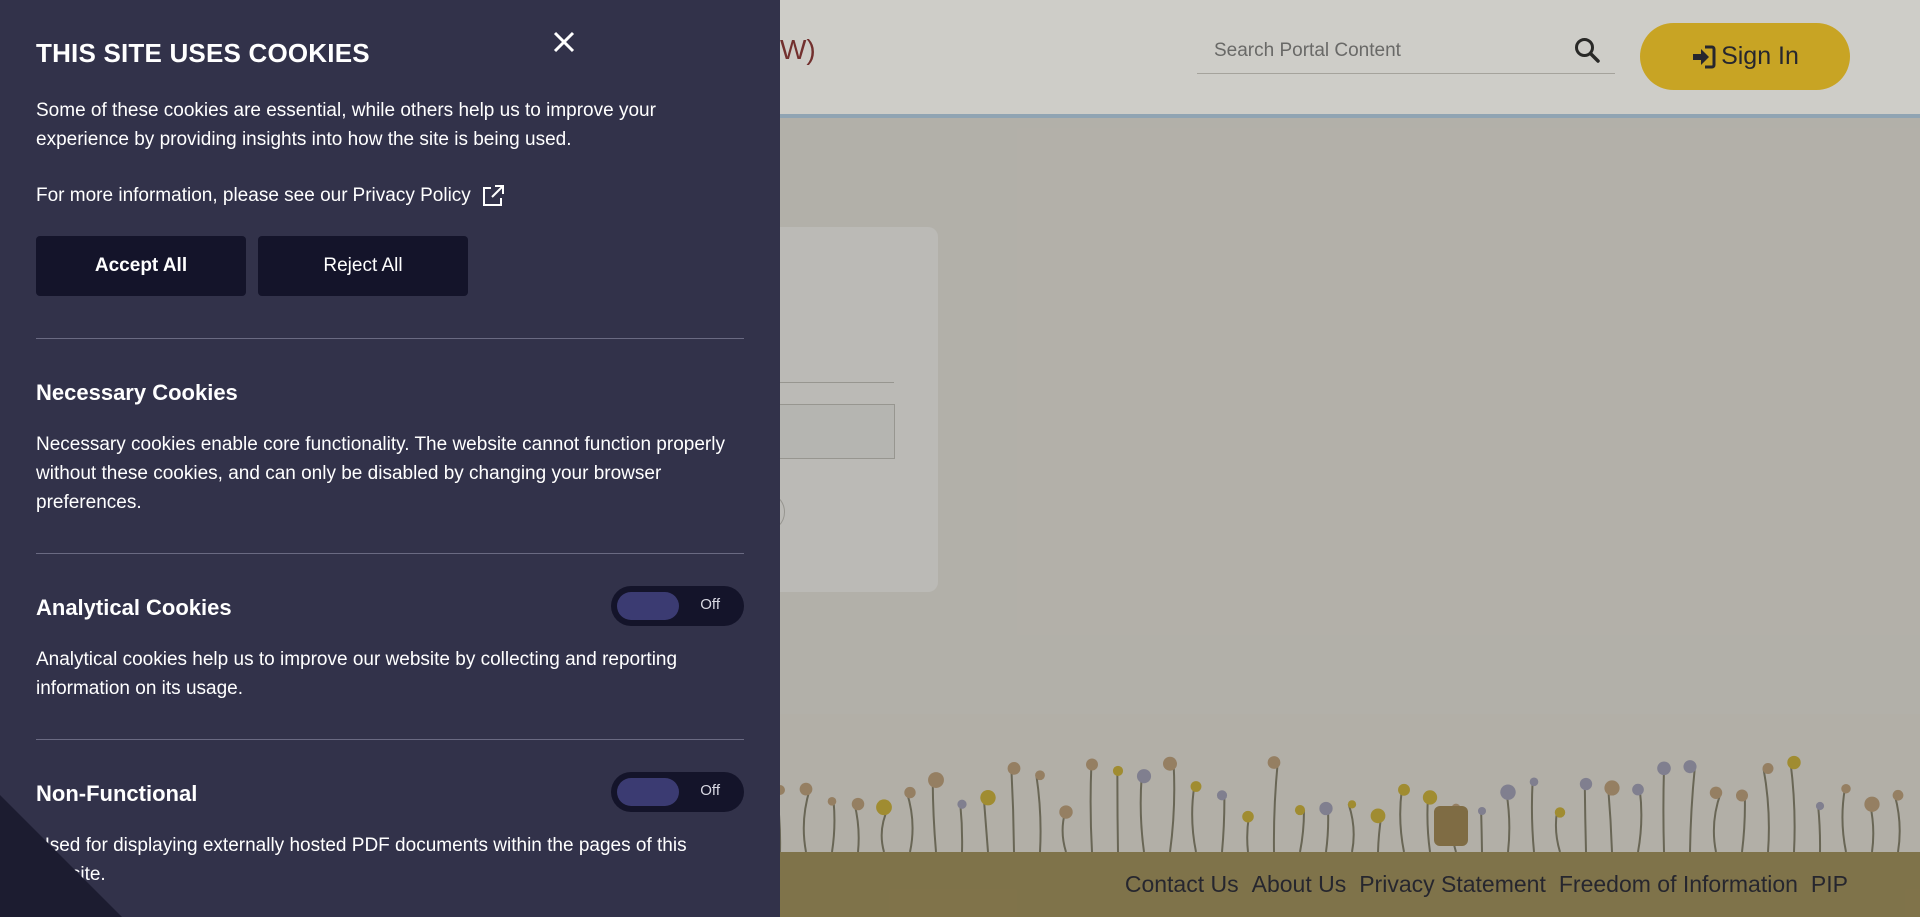 Image resolution: width=1920 pixels, height=917 pixels. What do you see at coordinates (134, 607) in the screenshot?
I see `analytical-cookies-title: Analytical Cookies` at bounding box center [134, 607].